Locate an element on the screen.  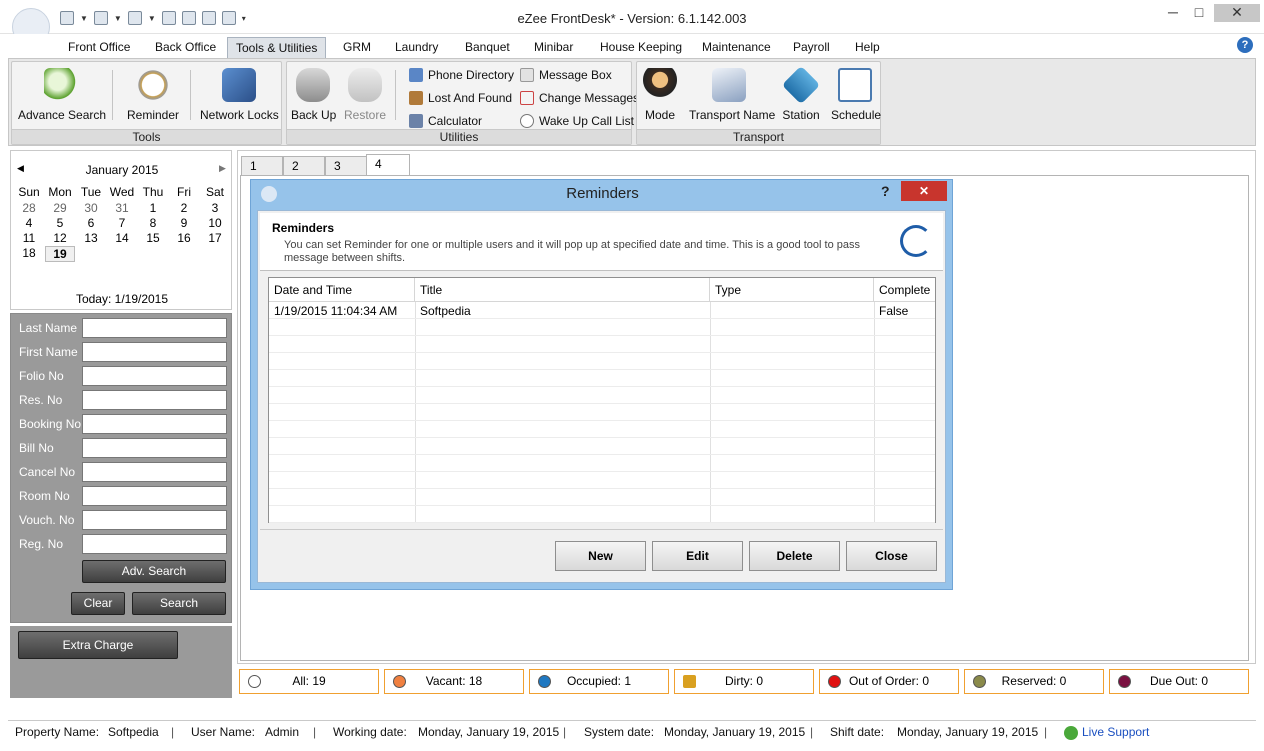
status-out-of-order: Out of Order: 0 is located at coordinates (889, 681).